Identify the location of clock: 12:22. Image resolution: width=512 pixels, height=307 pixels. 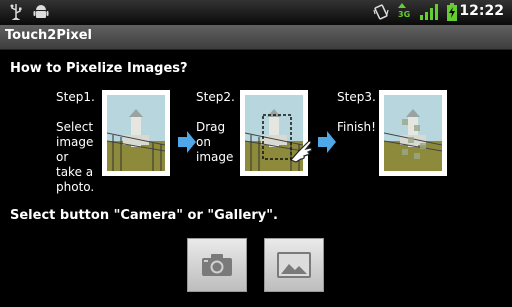
(481, 11).